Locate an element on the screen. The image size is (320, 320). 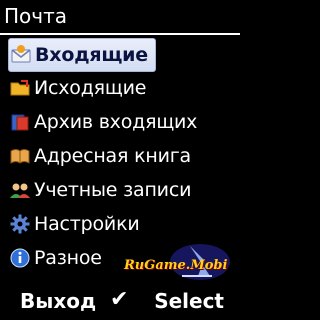
exit-softkey: Выход is located at coordinates (58, 301).